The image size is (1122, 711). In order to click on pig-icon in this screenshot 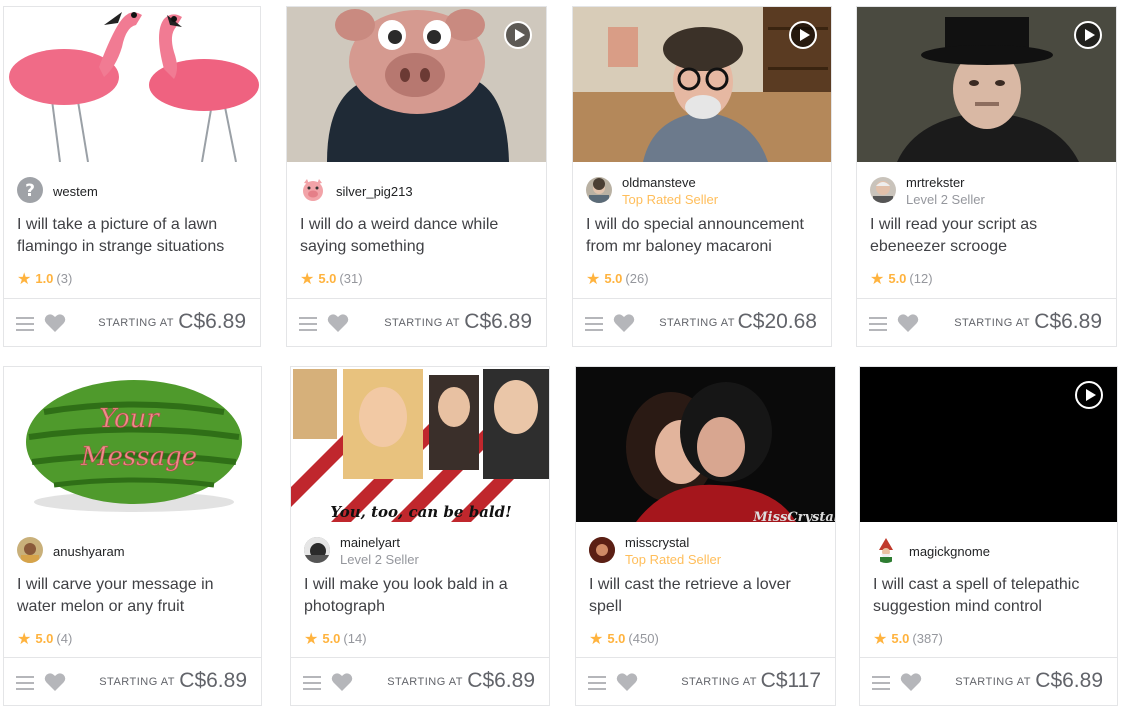, I will do `click(313, 190)`.